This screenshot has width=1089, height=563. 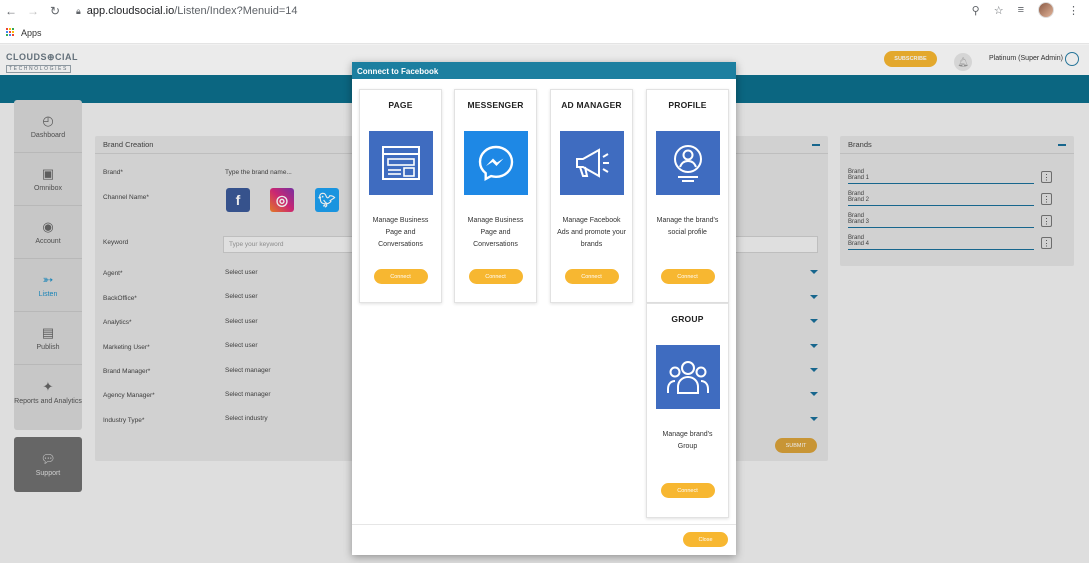 I want to click on connect-ad-manager-button: Connect, so click(x=591, y=276).